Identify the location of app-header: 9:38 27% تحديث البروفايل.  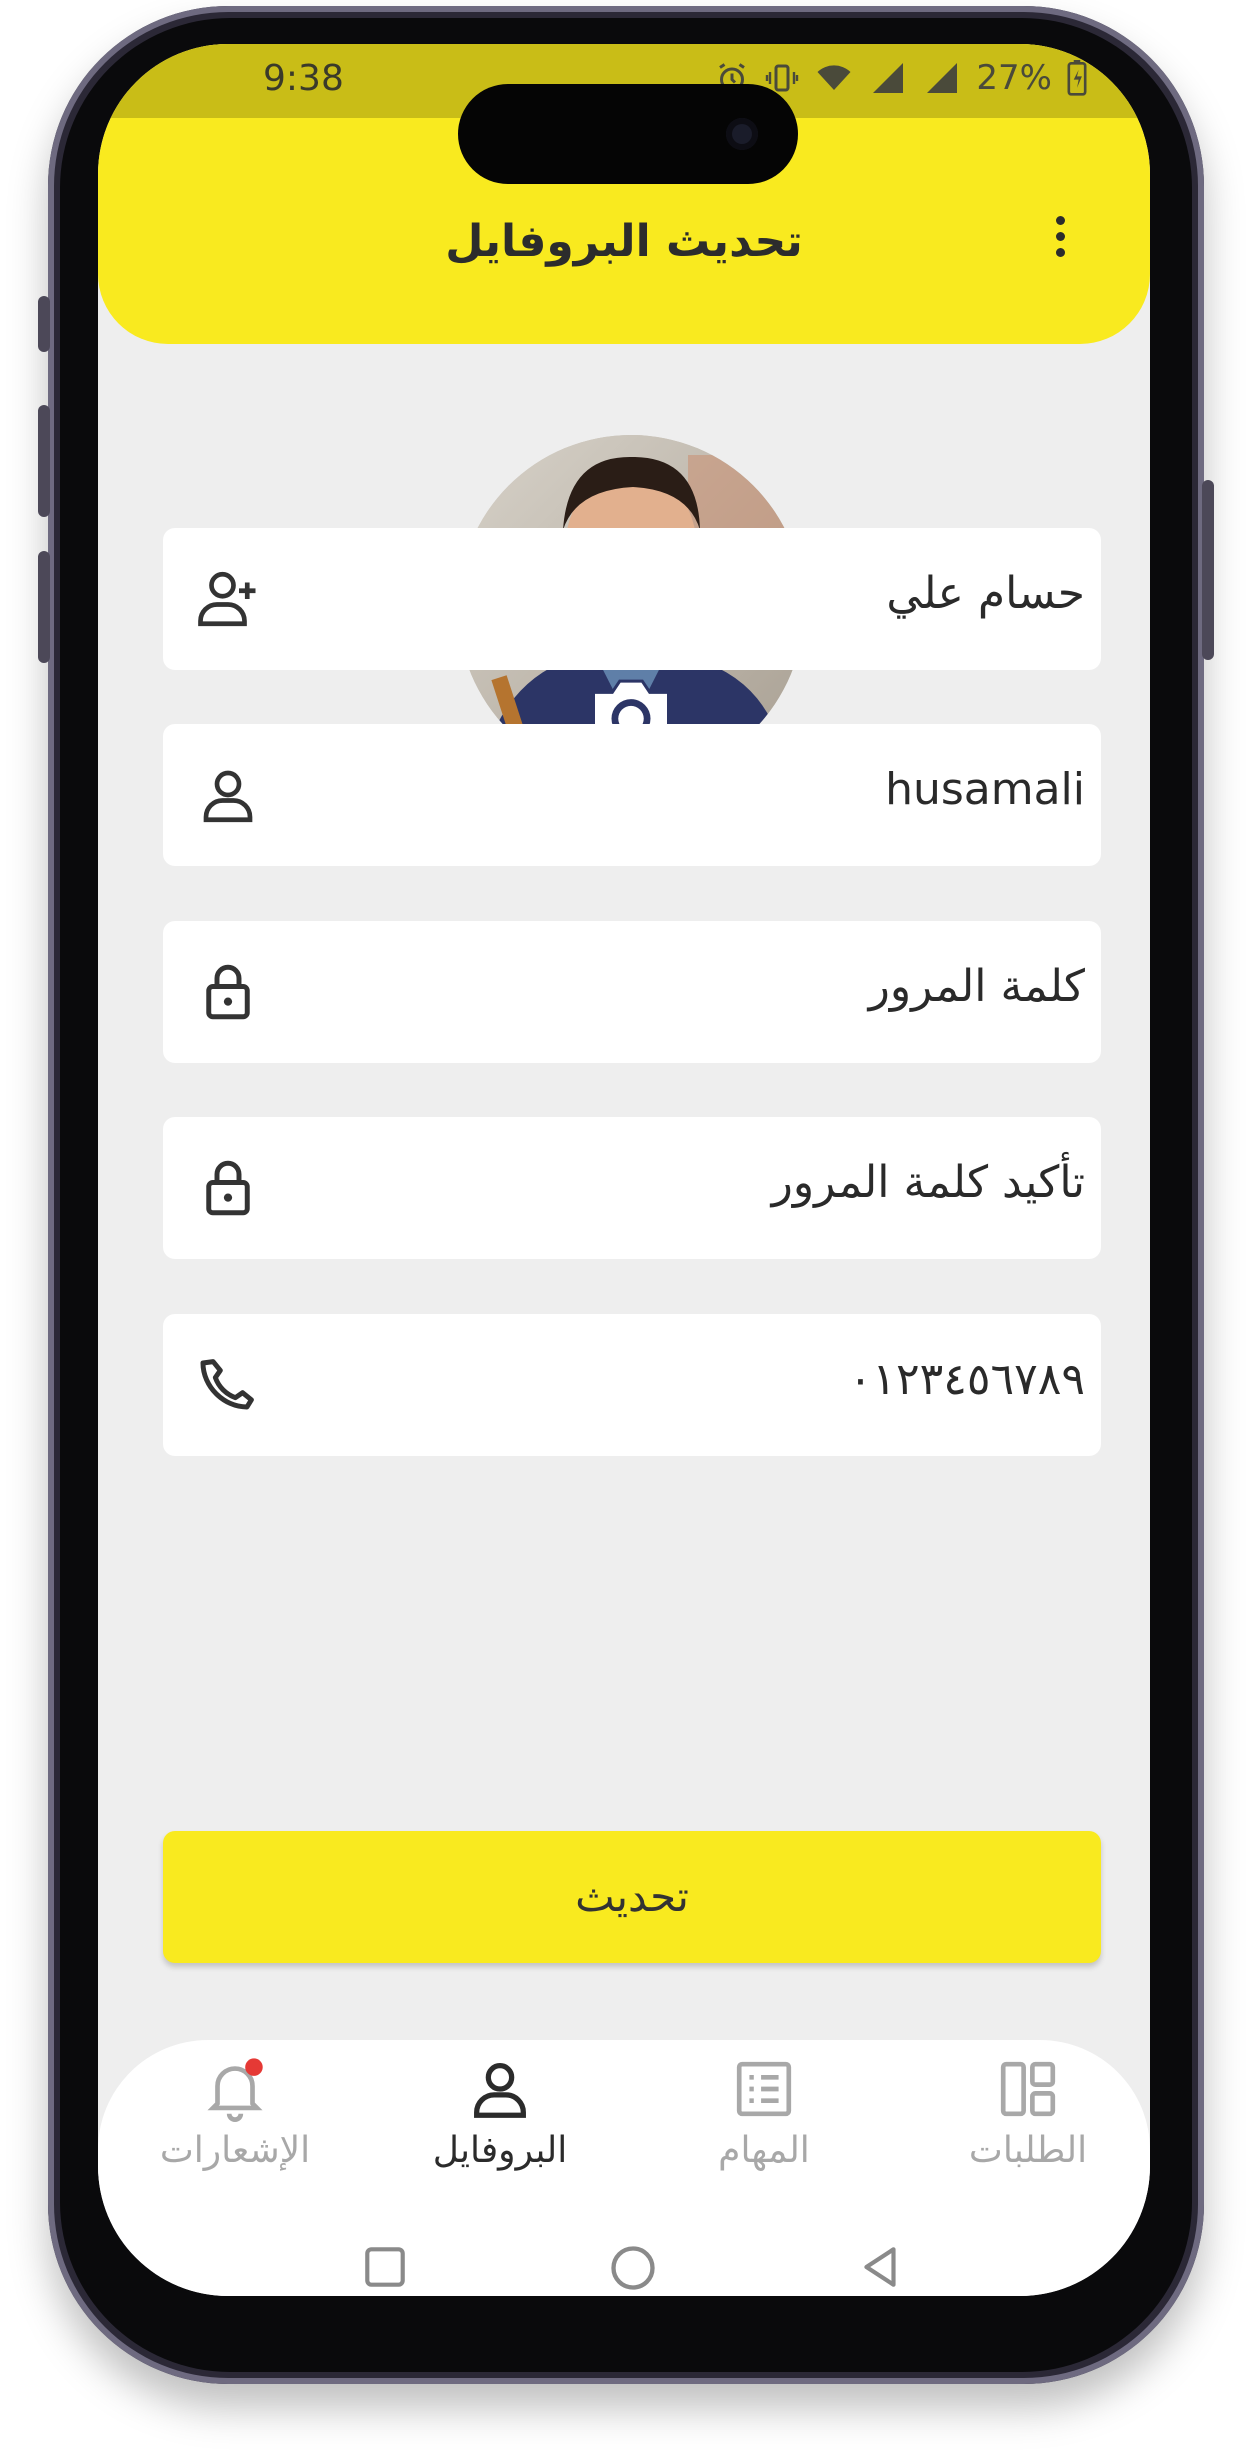
(624, 194).